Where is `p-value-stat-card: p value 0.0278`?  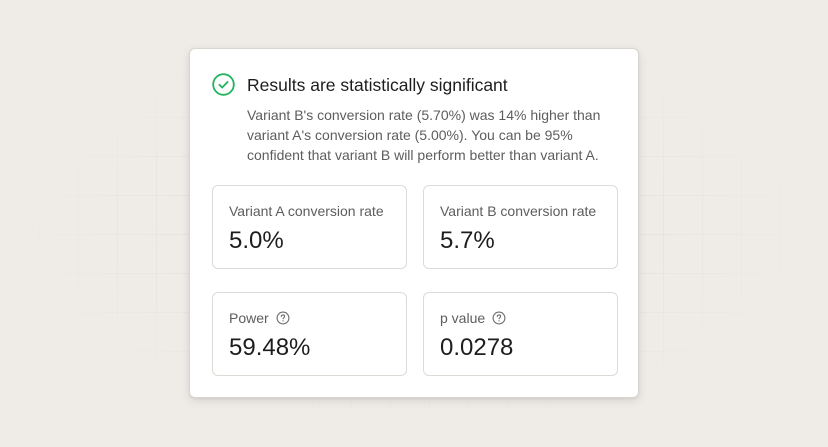
p-value-stat-card: p value 0.0278 is located at coordinates (520, 334).